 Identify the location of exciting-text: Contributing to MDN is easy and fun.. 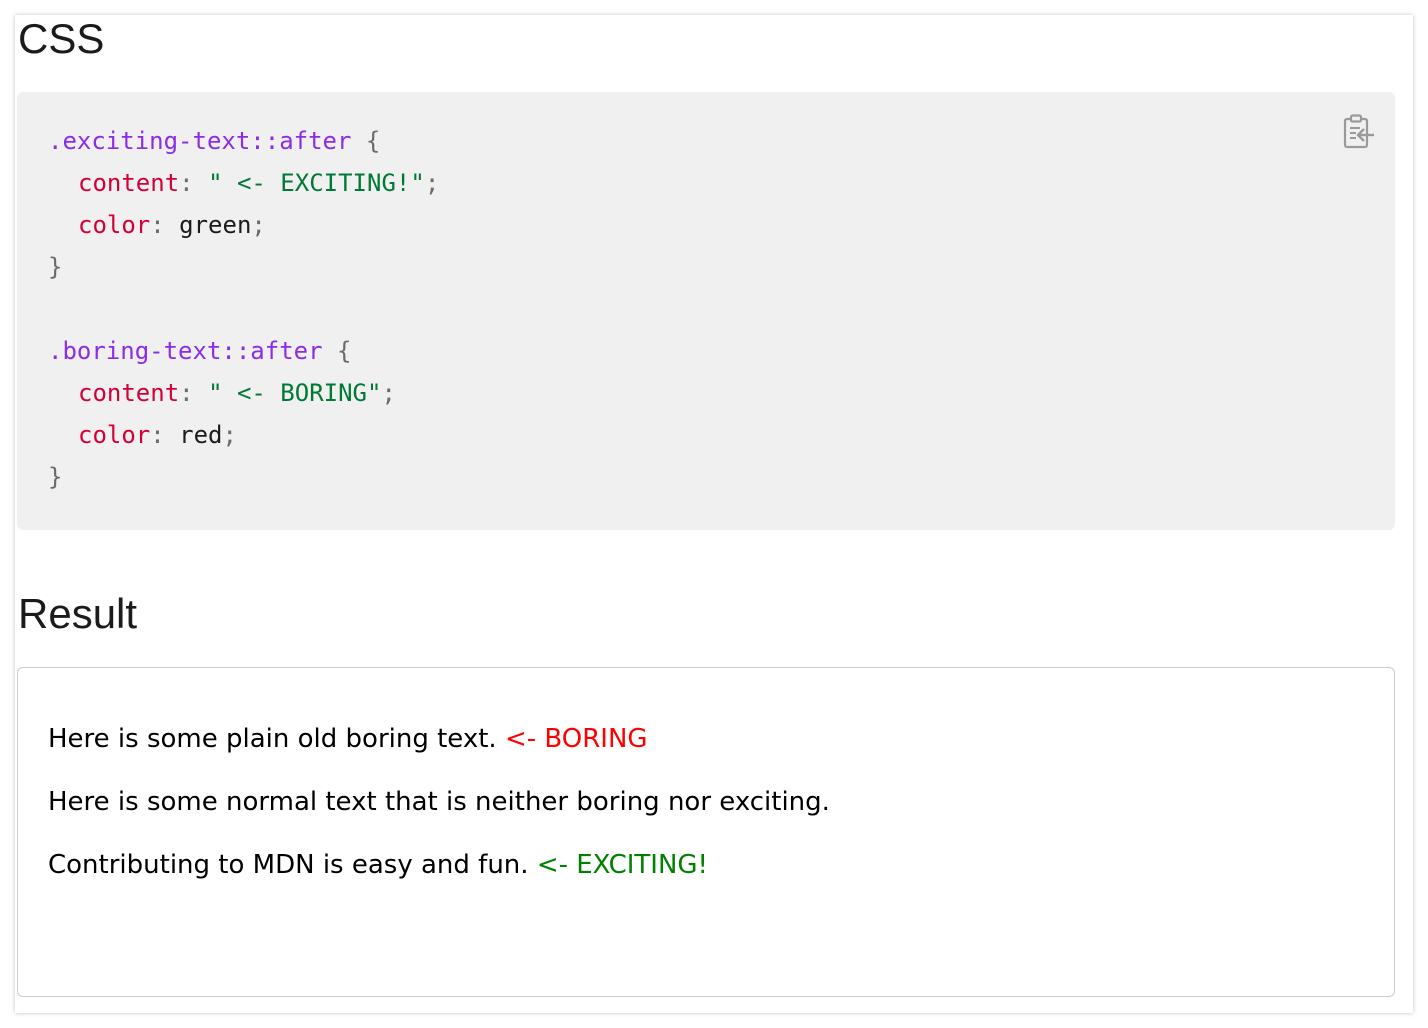
(288, 865).